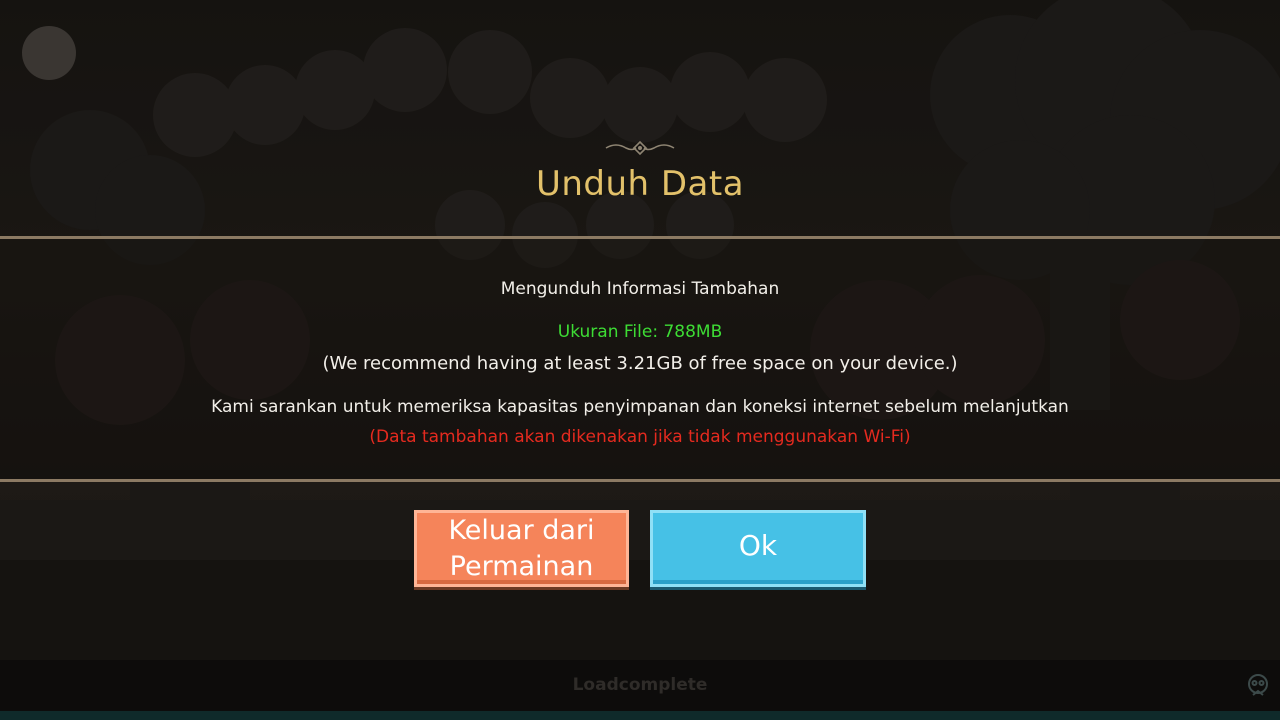 This screenshot has width=1280, height=720. I want to click on circle-button-icon, so click(49, 53).